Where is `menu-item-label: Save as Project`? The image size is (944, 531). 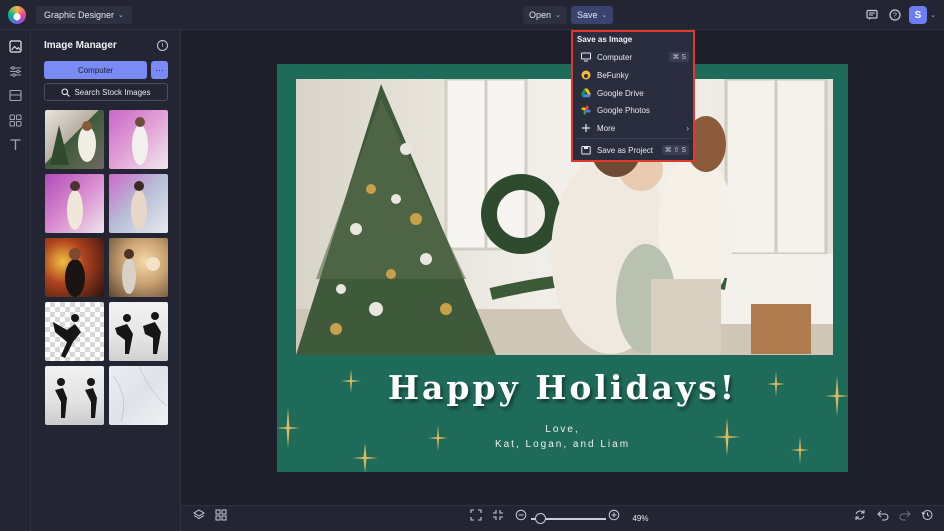 menu-item-label: Save as Project is located at coordinates (625, 150).